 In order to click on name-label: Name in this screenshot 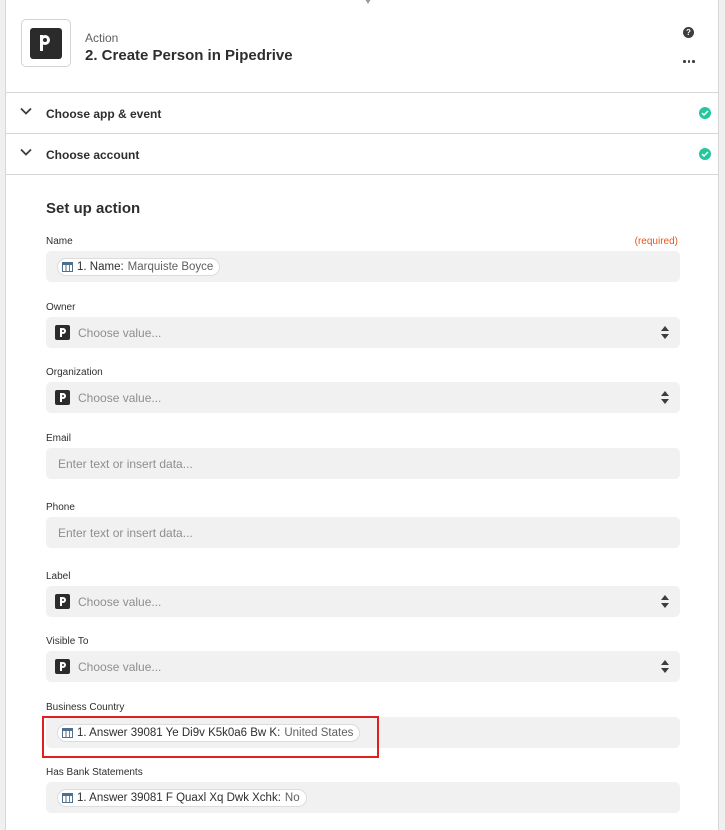, I will do `click(59, 241)`.